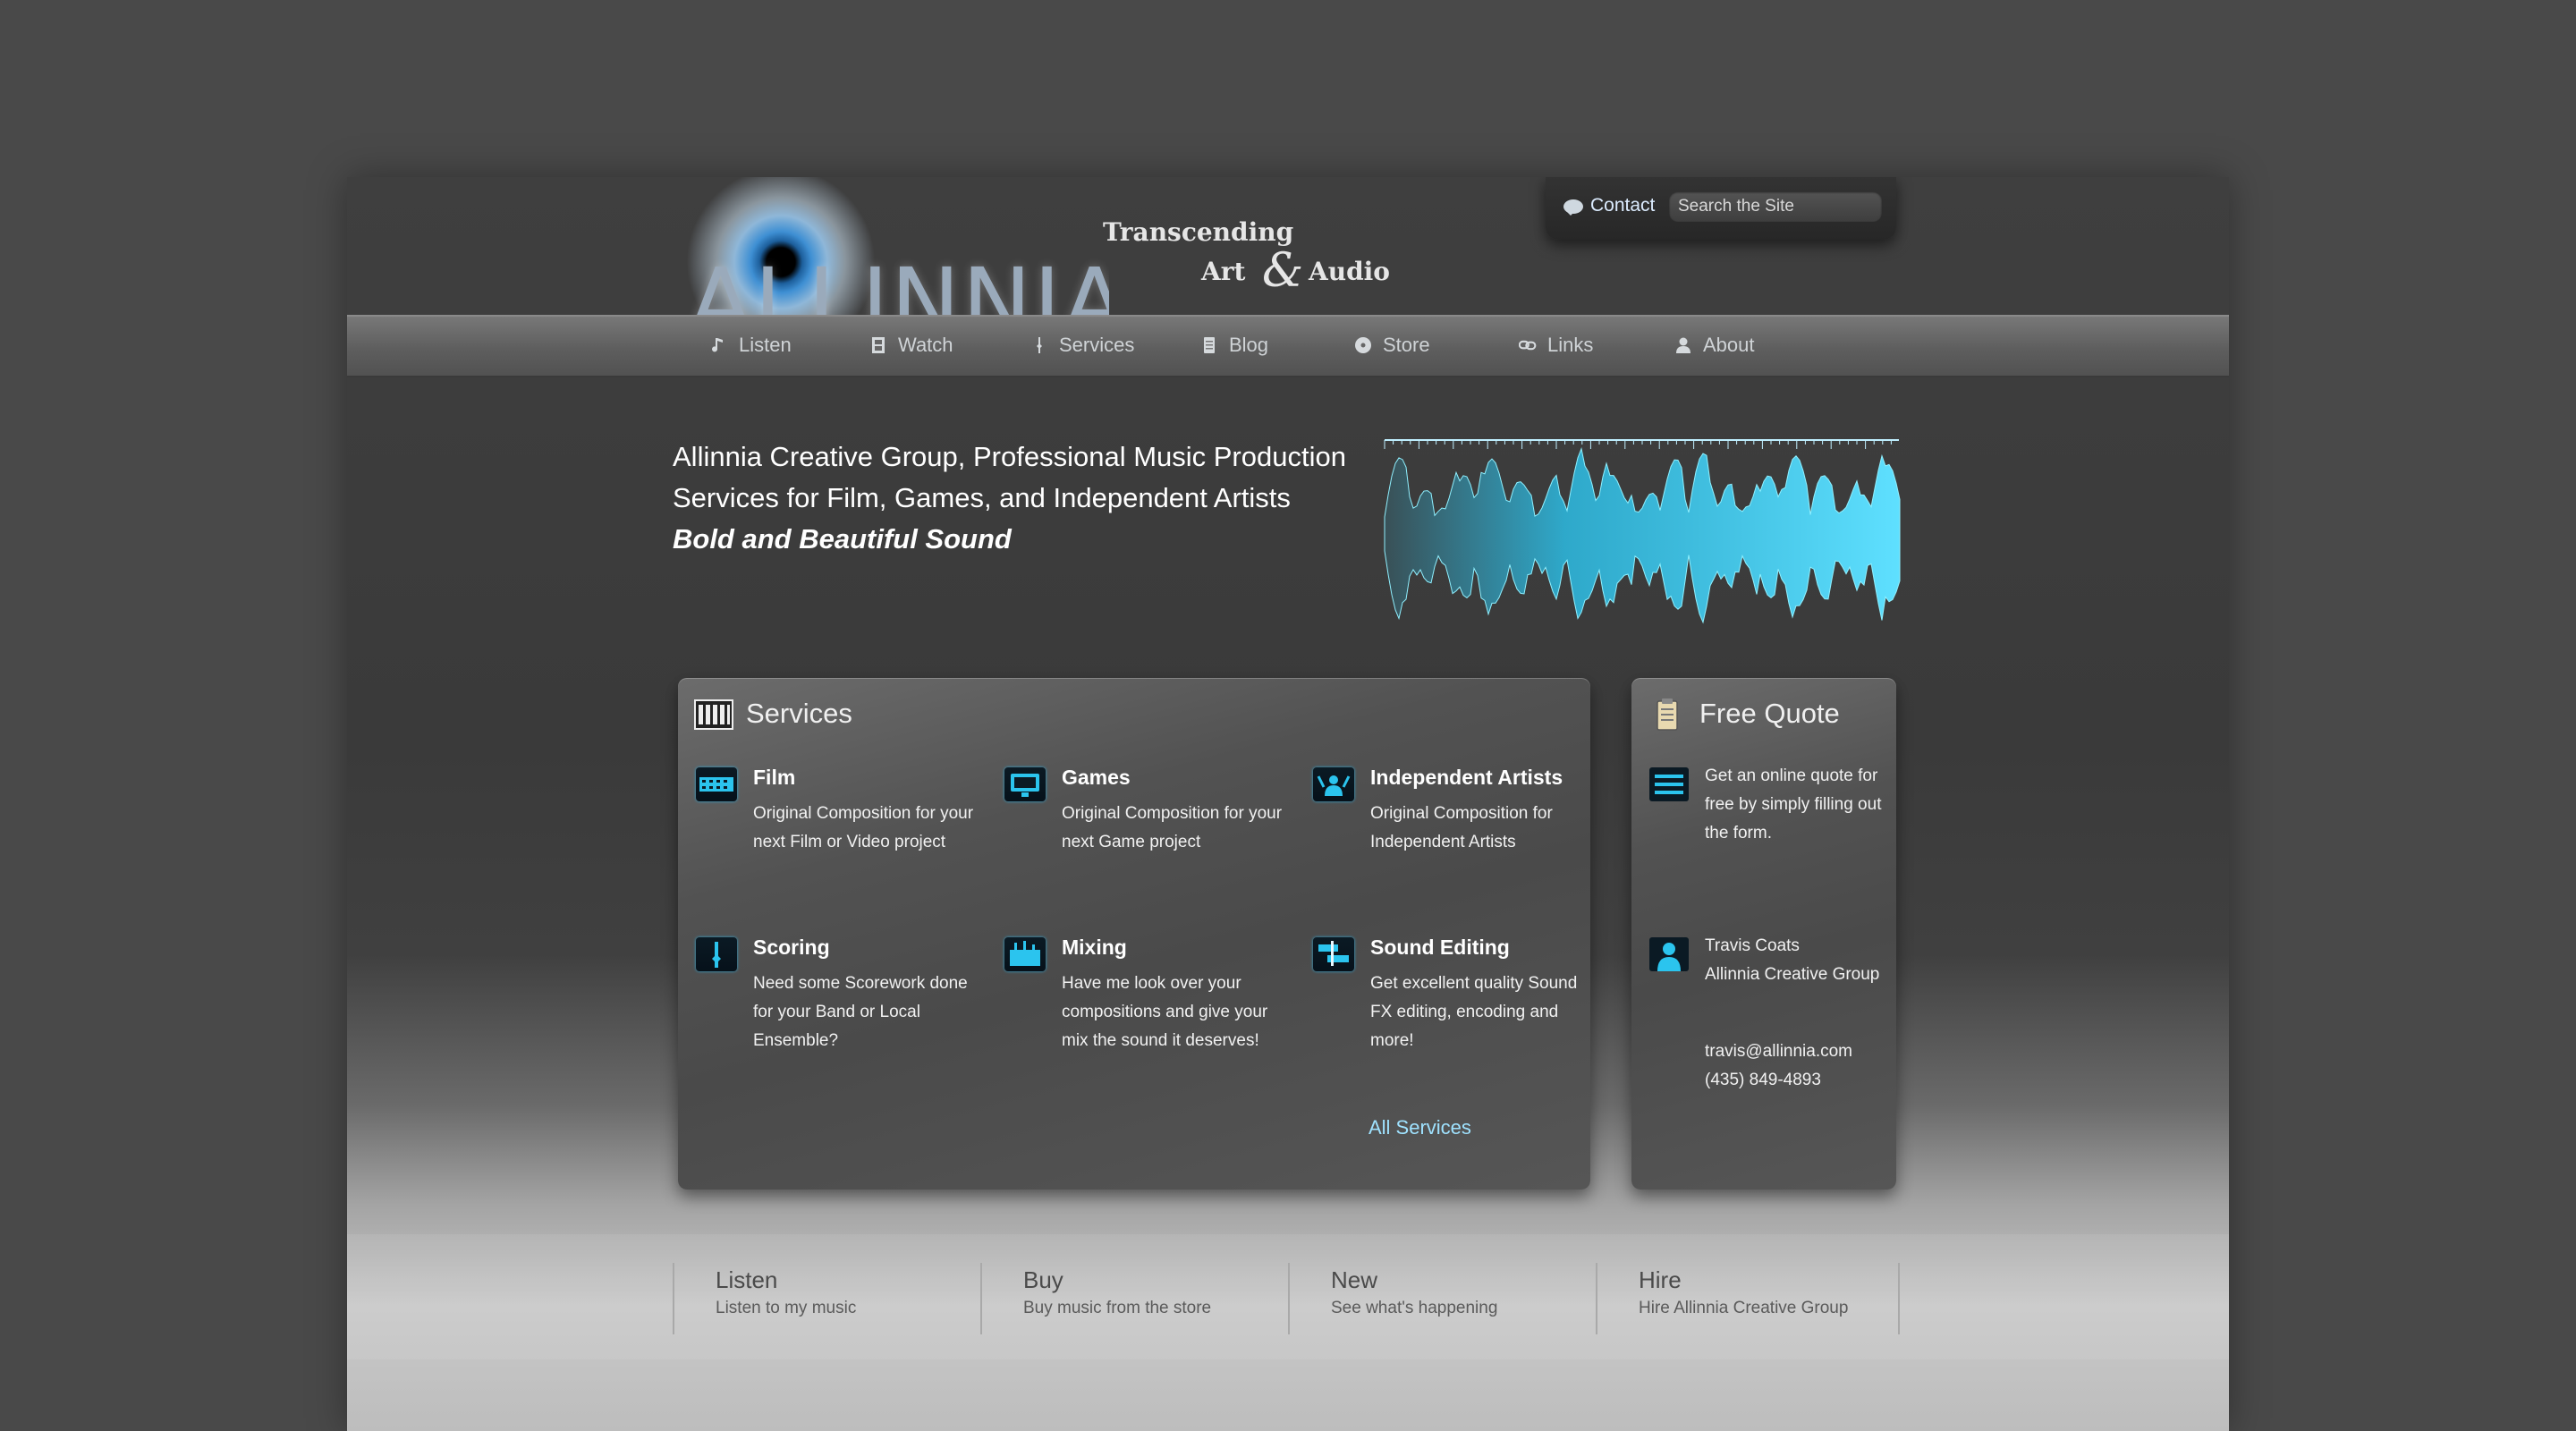  Describe the element at coordinates (1440, 948) in the screenshot. I see `service-title: Sound Editing` at that location.